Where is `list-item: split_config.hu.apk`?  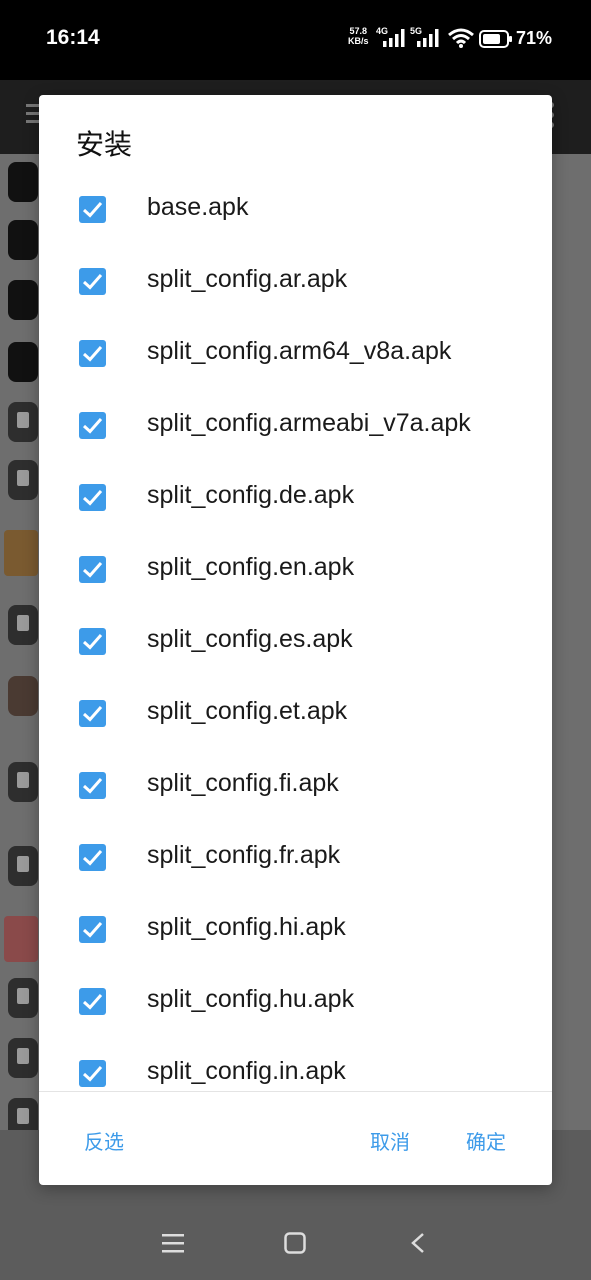
list-item: split_config.hu.apk is located at coordinates (295, 1002).